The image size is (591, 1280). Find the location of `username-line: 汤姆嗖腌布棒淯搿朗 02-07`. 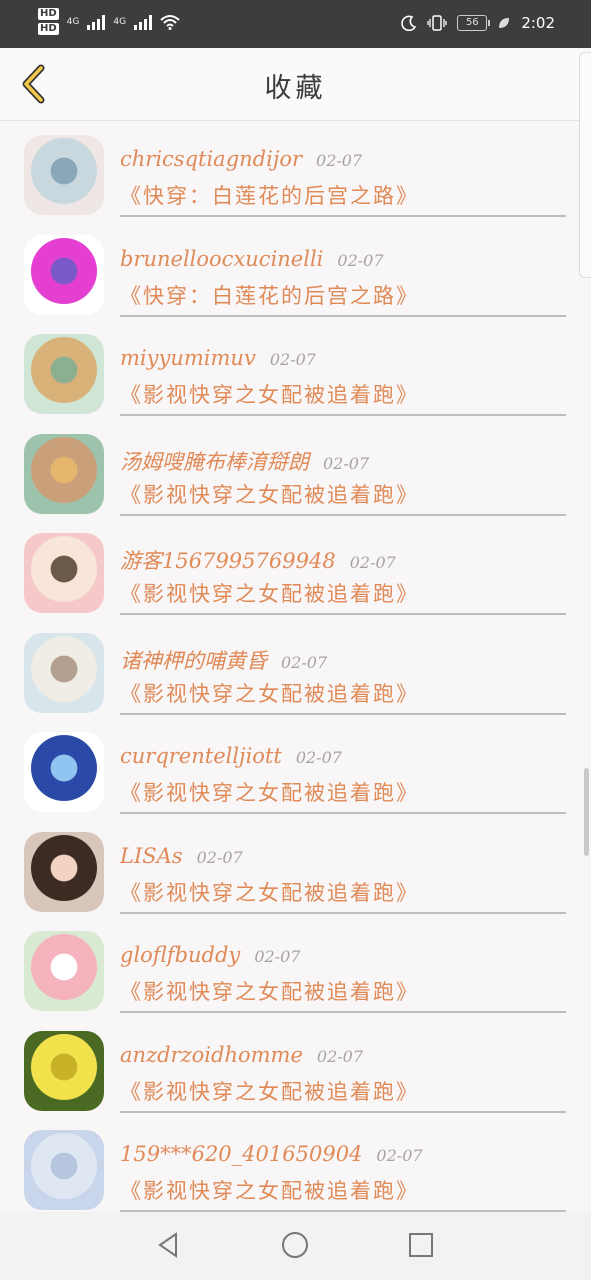

username-line: 汤姆嗖腌布棒淯搿朗 02-07 is located at coordinates (244, 461).